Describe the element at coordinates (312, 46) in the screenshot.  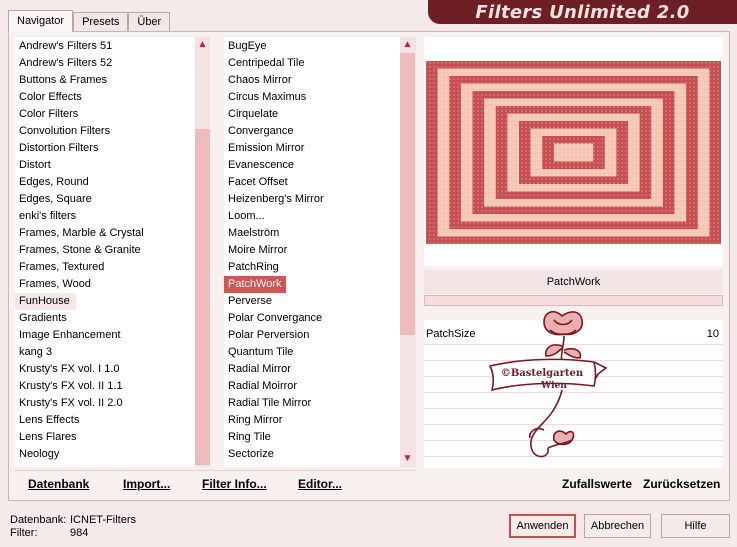
I see `filter-list-item: BugEye` at that location.